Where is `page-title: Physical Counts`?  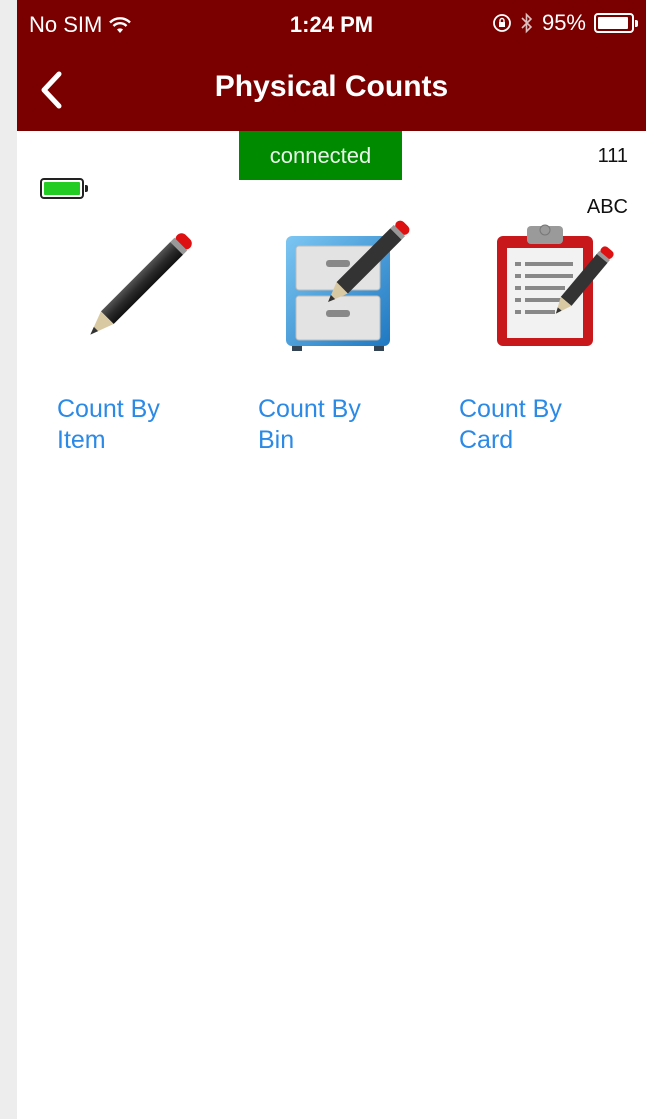 page-title: Physical Counts is located at coordinates (331, 86).